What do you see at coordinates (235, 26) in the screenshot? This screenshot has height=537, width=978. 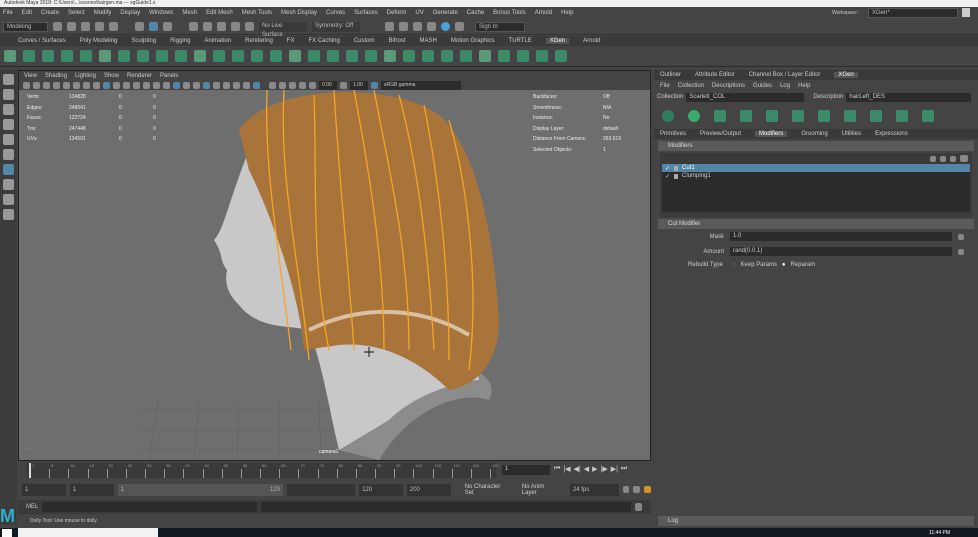 I see `snap-view-icon` at bounding box center [235, 26].